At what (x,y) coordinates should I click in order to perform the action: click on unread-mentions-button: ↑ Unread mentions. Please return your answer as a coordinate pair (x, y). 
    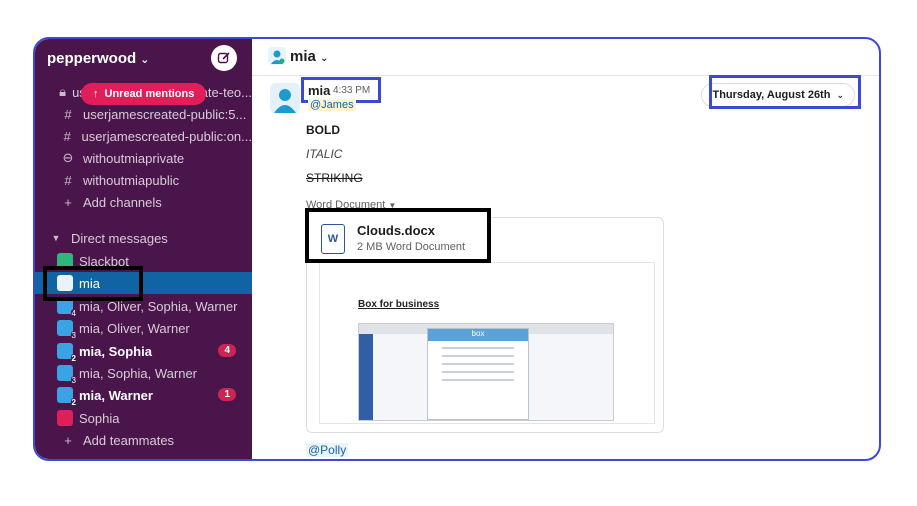
    Looking at the image, I should click on (144, 94).